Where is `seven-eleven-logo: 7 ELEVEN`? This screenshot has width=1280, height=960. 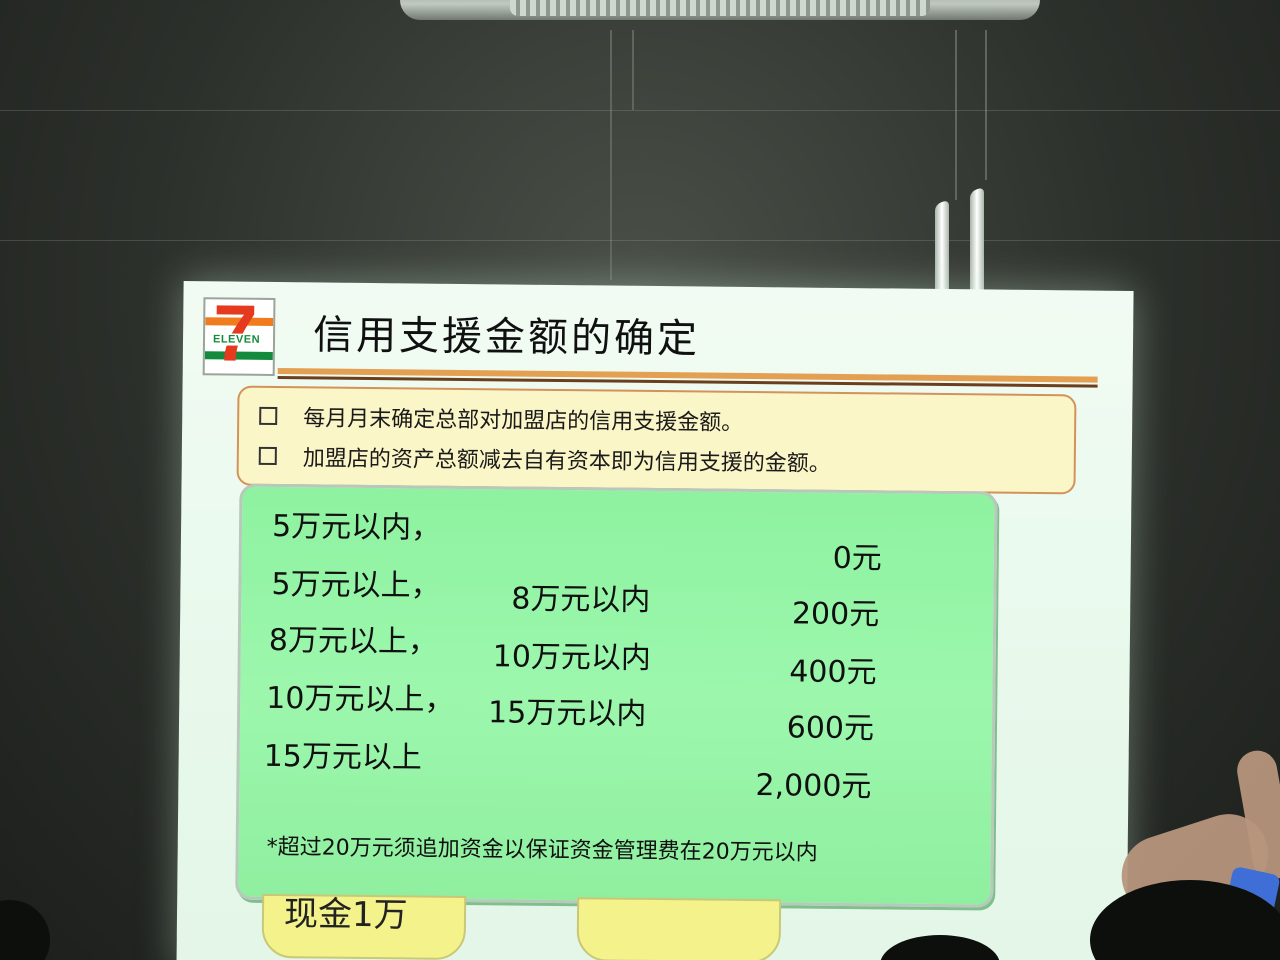 seven-eleven-logo: 7 ELEVEN is located at coordinates (239, 337).